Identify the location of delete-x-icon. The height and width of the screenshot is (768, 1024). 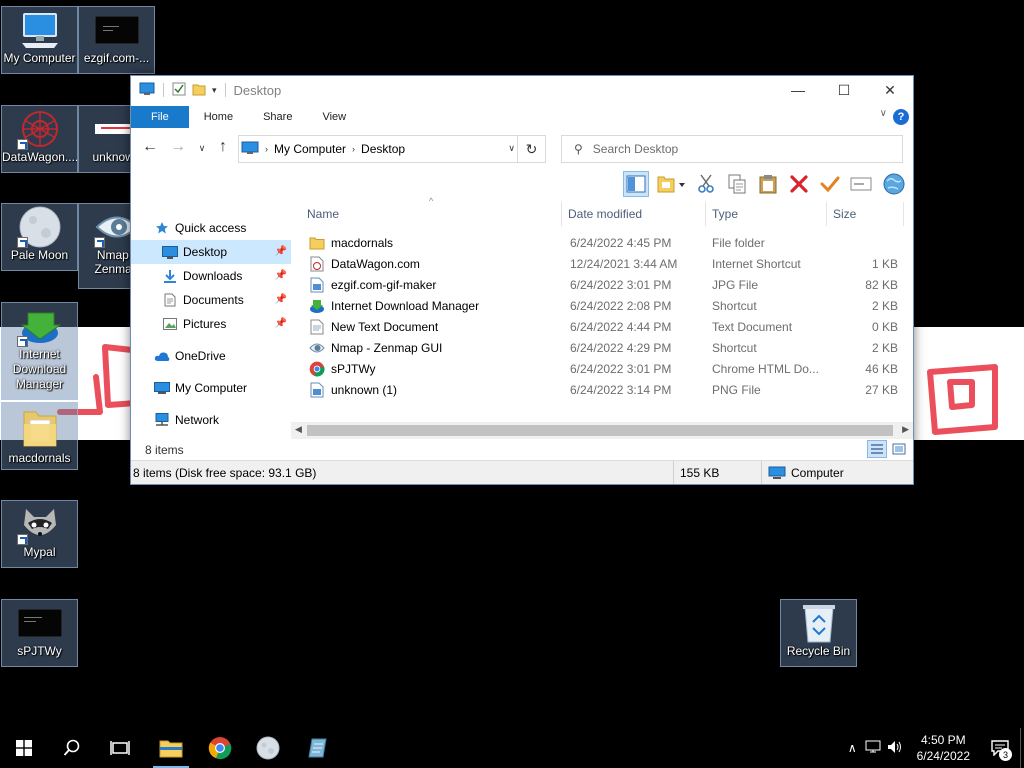
(799, 184).